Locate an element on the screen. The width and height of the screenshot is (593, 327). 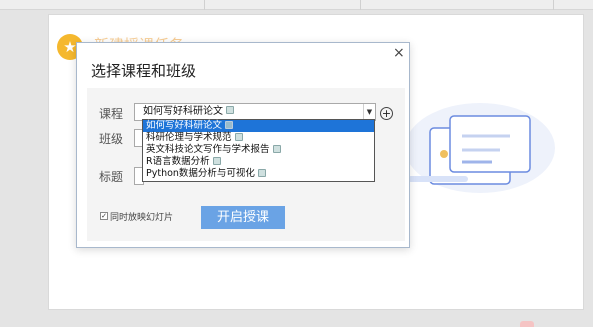
top-toolbar is located at coordinates (296, 5).